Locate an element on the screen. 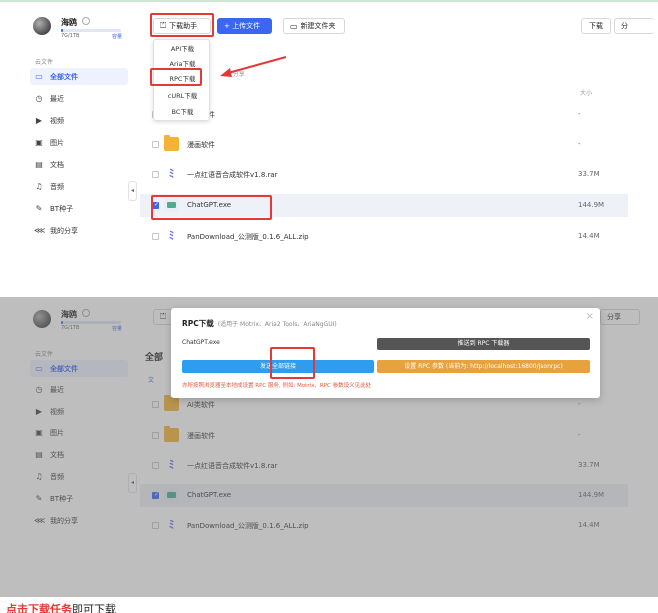 This screenshot has height=613, width=658. file-name: 漫画软件 is located at coordinates (201, 145).